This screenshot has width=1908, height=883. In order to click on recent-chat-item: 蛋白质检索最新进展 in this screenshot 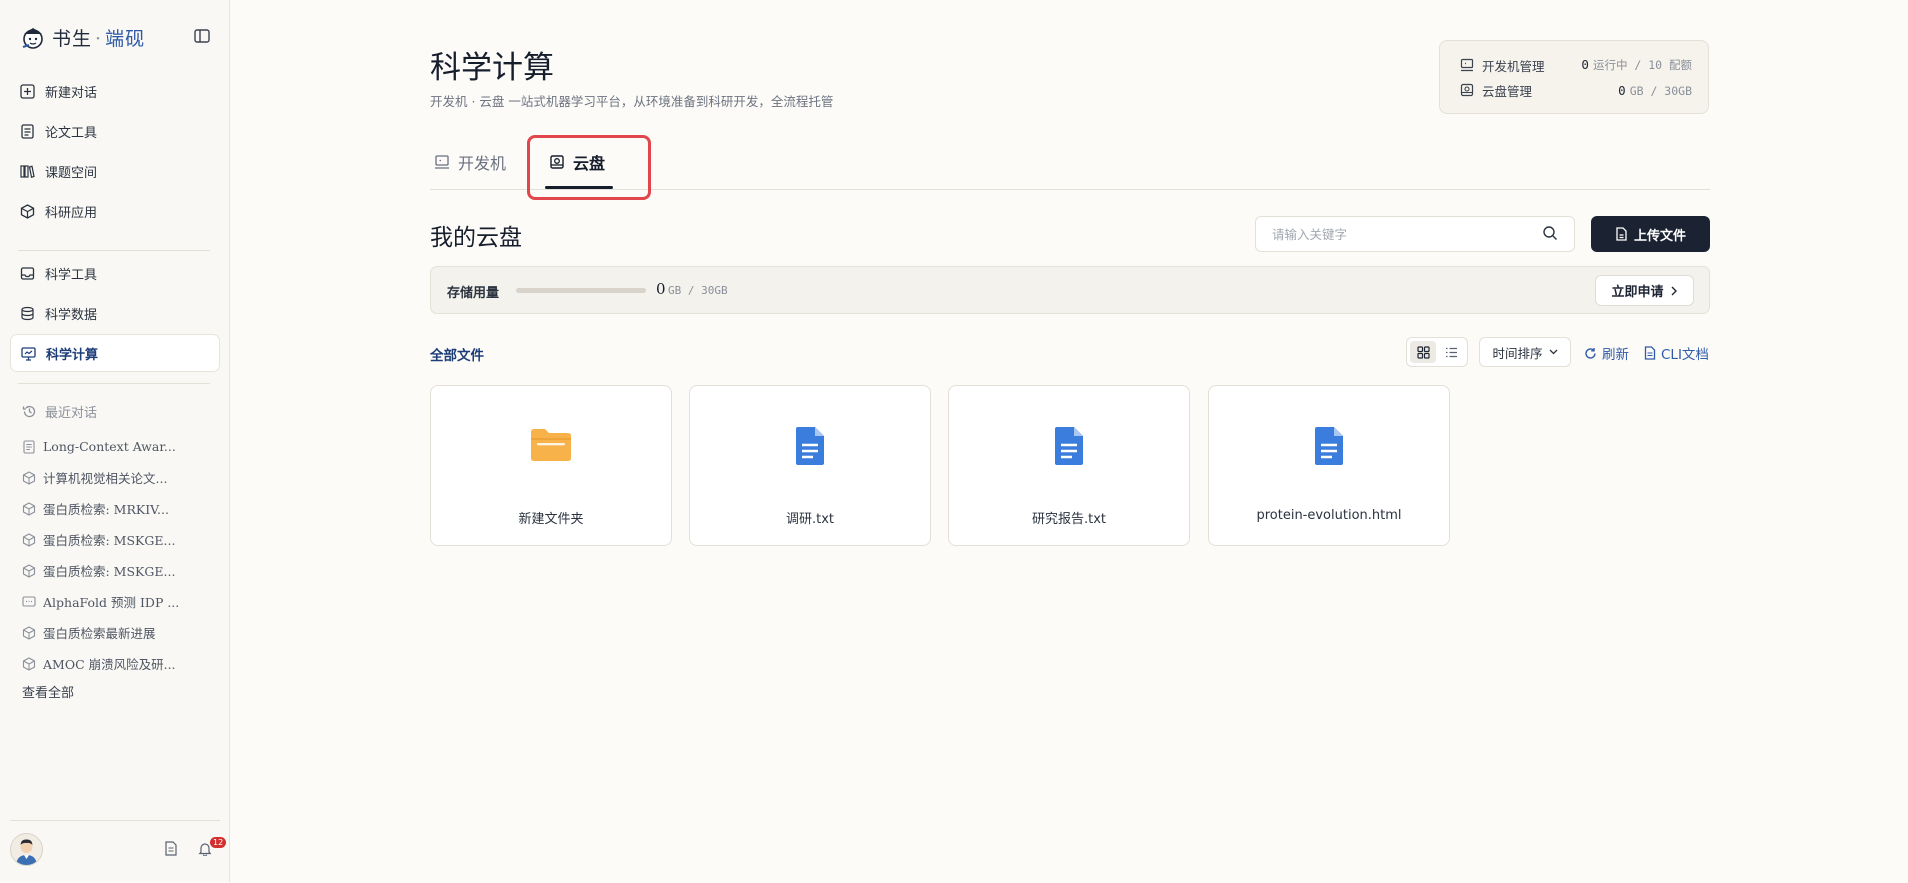, I will do `click(120, 632)`.